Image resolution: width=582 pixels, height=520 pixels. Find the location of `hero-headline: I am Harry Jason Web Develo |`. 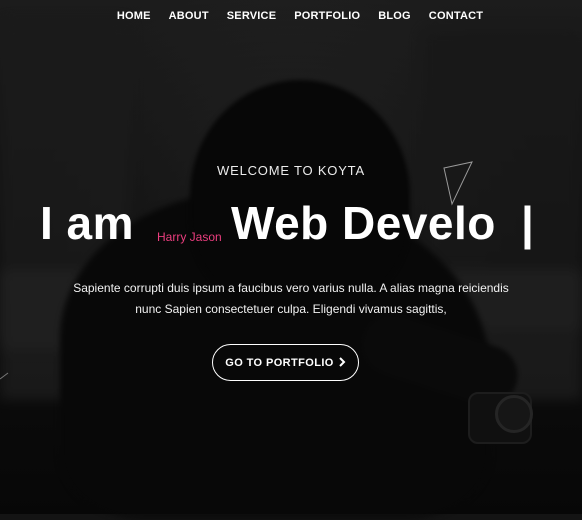

hero-headline: I am Harry Jason Web Develo | is located at coordinates (300, 226).